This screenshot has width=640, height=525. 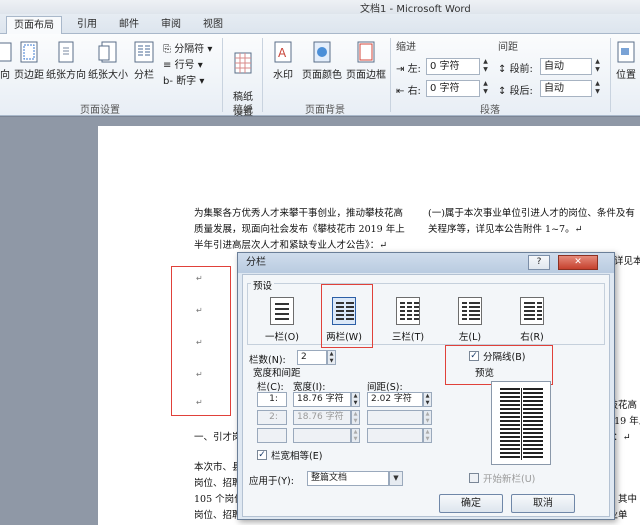 I want to click on orientation-button: 纸张方向, so click(x=66, y=60).